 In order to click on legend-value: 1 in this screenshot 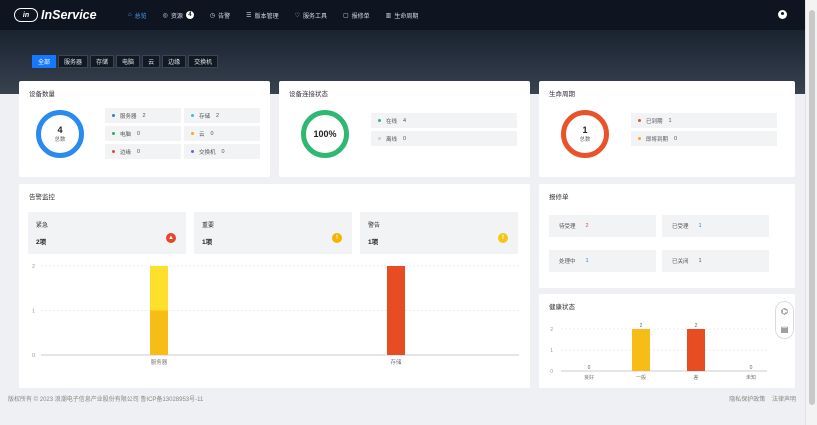, I will do `click(670, 120)`.